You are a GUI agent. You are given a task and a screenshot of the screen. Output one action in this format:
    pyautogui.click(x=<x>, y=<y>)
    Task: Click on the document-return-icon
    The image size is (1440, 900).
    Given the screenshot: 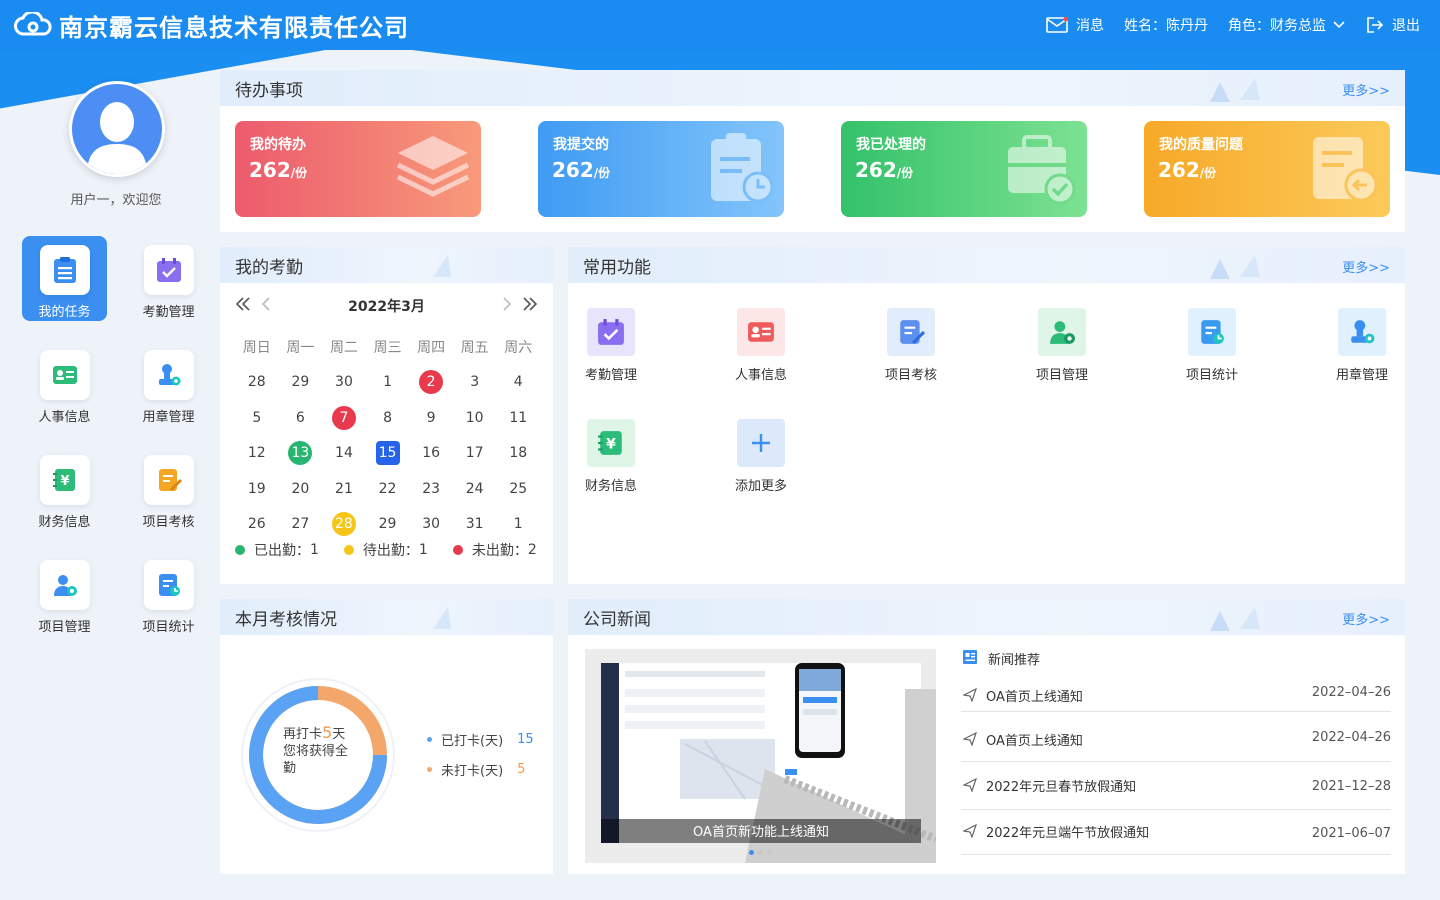 What is the action you would take?
    pyautogui.click(x=1345, y=169)
    